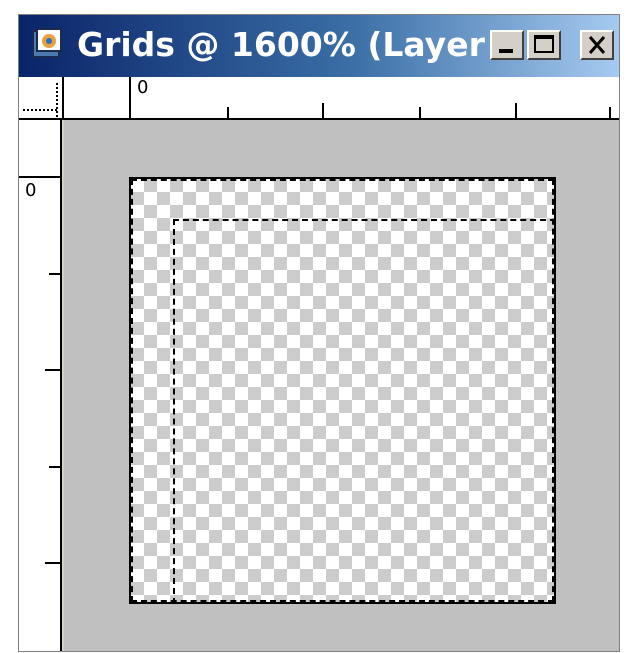  Describe the element at coordinates (40, 385) in the screenshot. I see `vertical-ruler: 0` at that location.